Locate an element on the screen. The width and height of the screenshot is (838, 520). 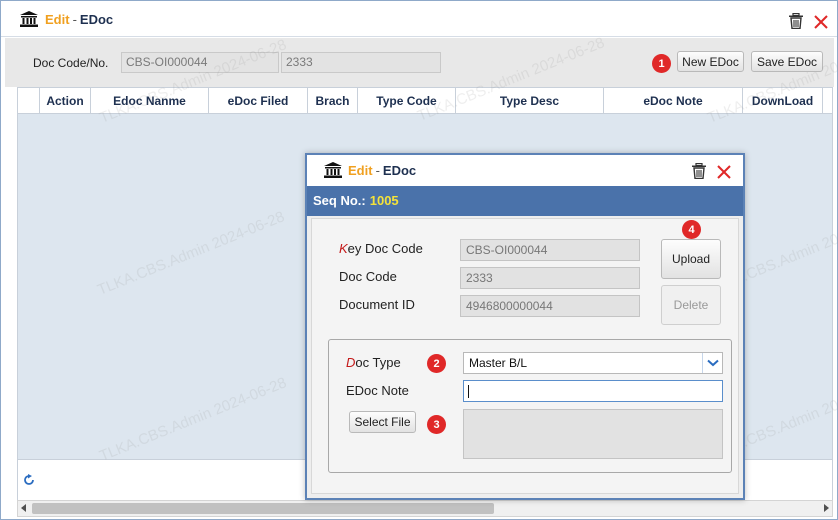
scroll-left-arrow is located at coordinates (23, 508).